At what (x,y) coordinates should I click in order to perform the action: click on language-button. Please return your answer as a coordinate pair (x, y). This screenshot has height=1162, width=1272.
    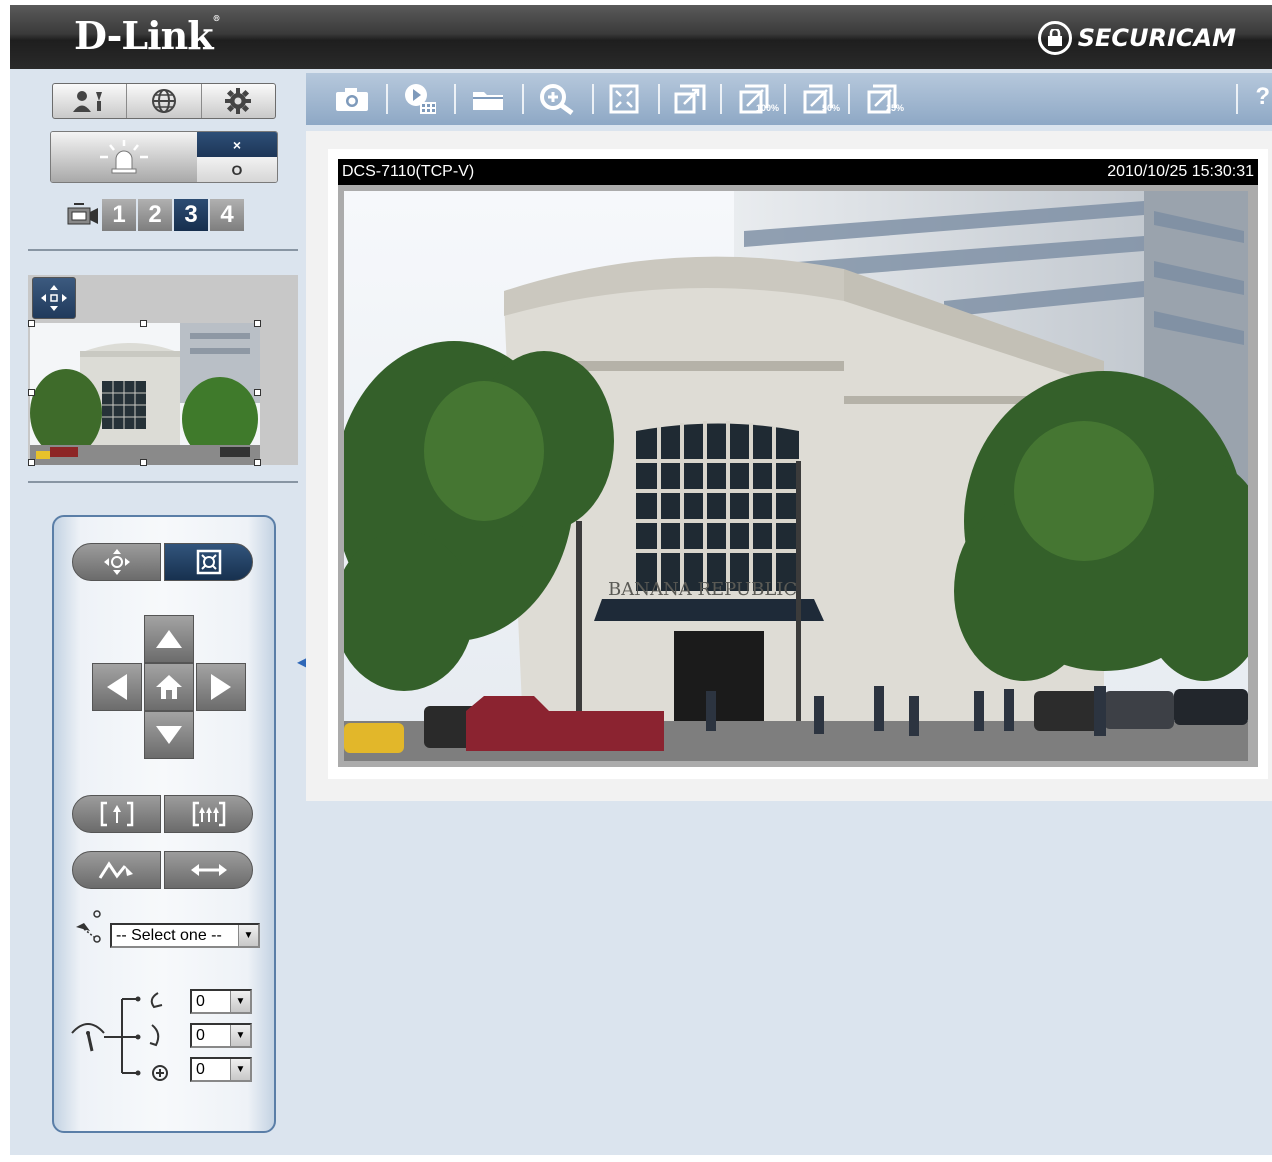
    Looking at the image, I should click on (164, 101).